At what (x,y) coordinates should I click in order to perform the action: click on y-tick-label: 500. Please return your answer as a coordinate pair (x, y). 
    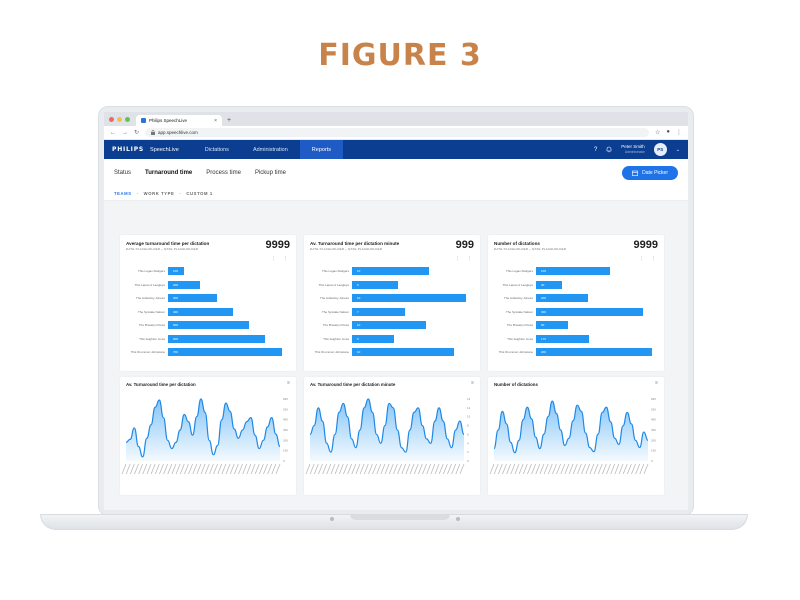
    Looking at the image, I should click on (653, 409).